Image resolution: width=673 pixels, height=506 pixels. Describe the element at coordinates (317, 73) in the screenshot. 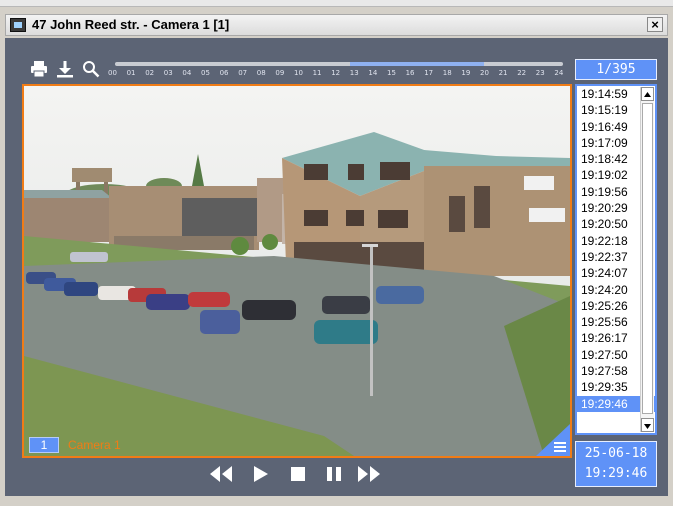

I see `timeline-hour-label: 11` at that location.